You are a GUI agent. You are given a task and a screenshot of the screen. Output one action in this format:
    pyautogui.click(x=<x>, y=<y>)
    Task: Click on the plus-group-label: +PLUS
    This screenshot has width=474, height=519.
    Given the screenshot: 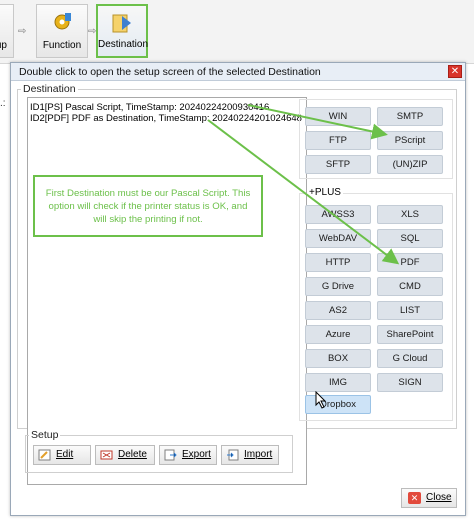 What is the action you would take?
    pyautogui.click(x=325, y=192)
    